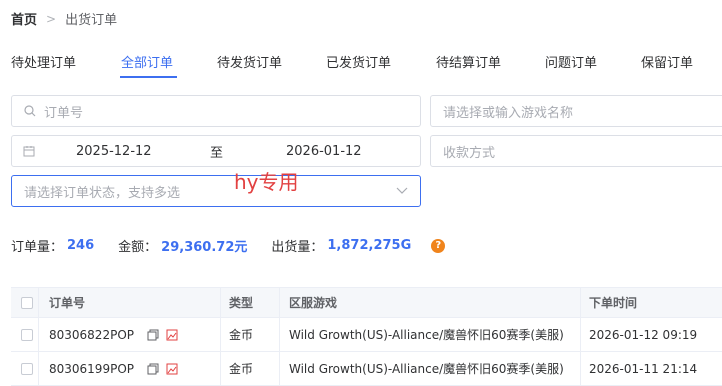  I want to click on payment-placeholder: 收款方式, so click(469, 153).